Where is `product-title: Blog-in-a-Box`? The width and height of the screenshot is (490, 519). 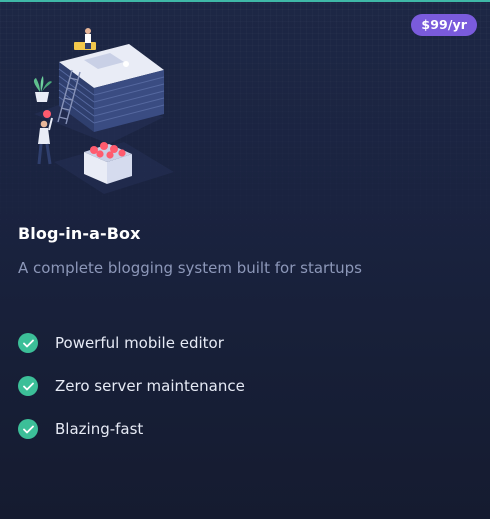
product-title: Blog-in-a-Box is located at coordinates (79, 233).